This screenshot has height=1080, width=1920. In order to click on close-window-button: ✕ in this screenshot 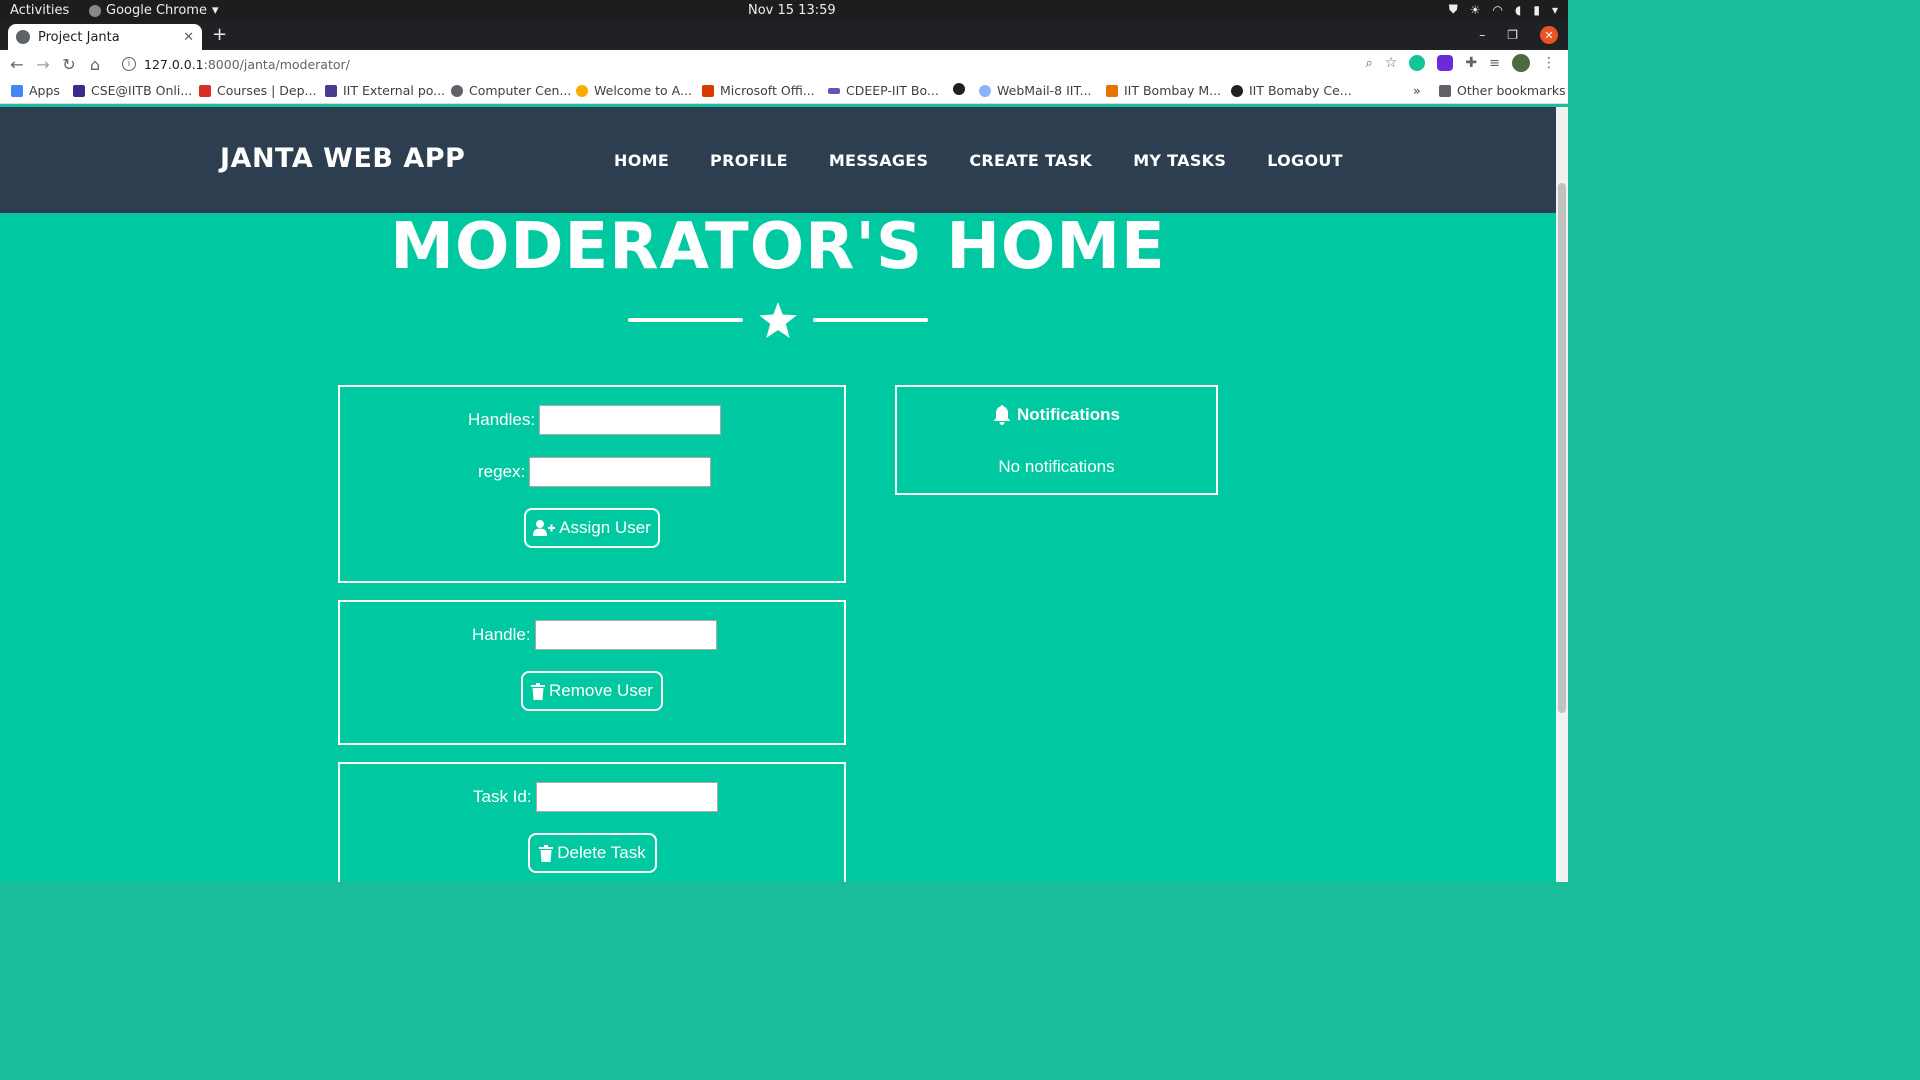, I will do `click(1549, 35)`.